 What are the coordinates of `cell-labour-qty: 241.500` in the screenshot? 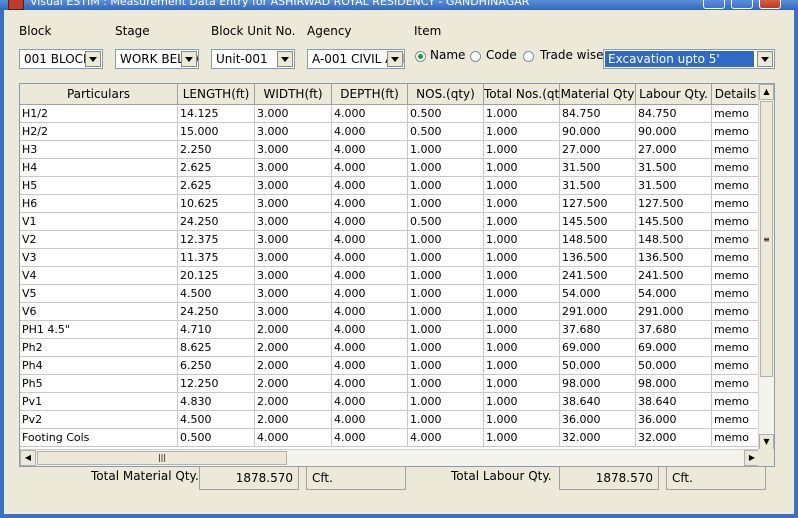 It's located at (674, 276).